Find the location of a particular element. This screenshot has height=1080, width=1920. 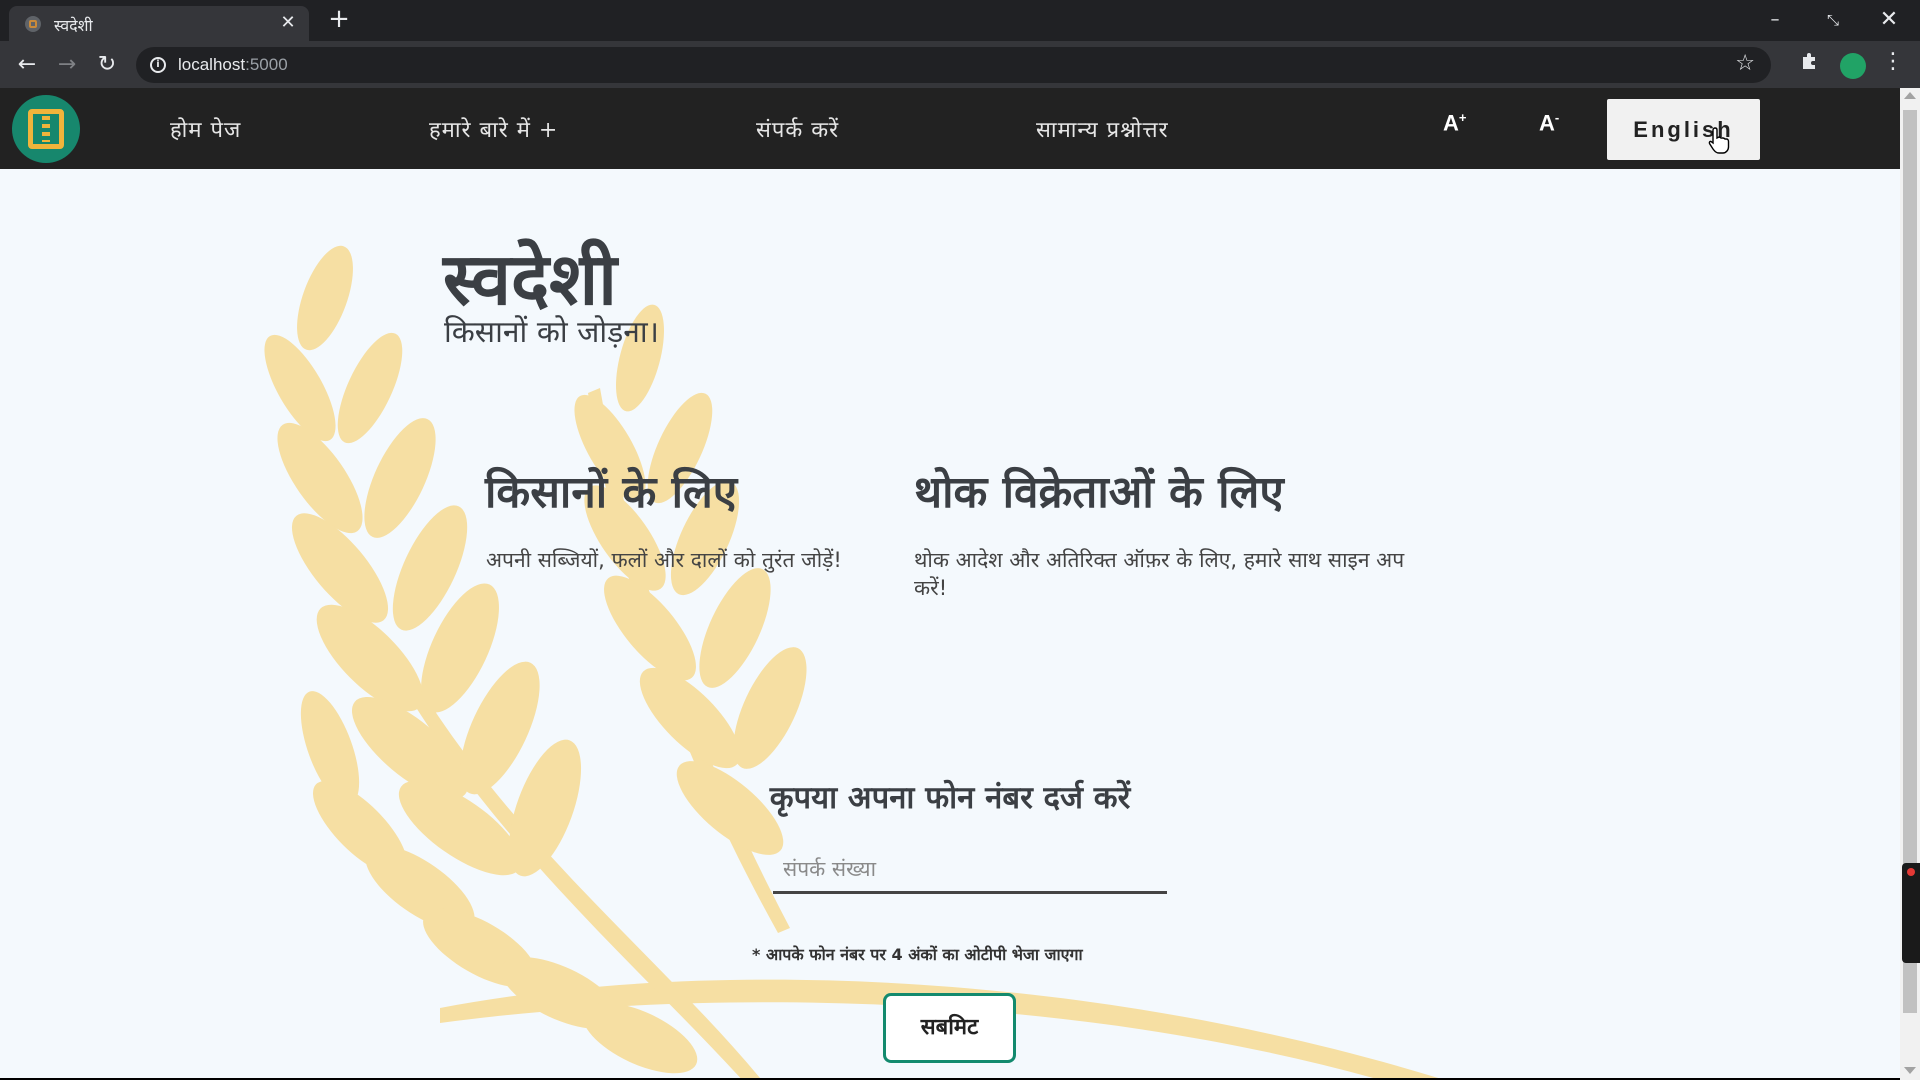

tab-title: स्वदेशी is located at coordinates (73, 25).